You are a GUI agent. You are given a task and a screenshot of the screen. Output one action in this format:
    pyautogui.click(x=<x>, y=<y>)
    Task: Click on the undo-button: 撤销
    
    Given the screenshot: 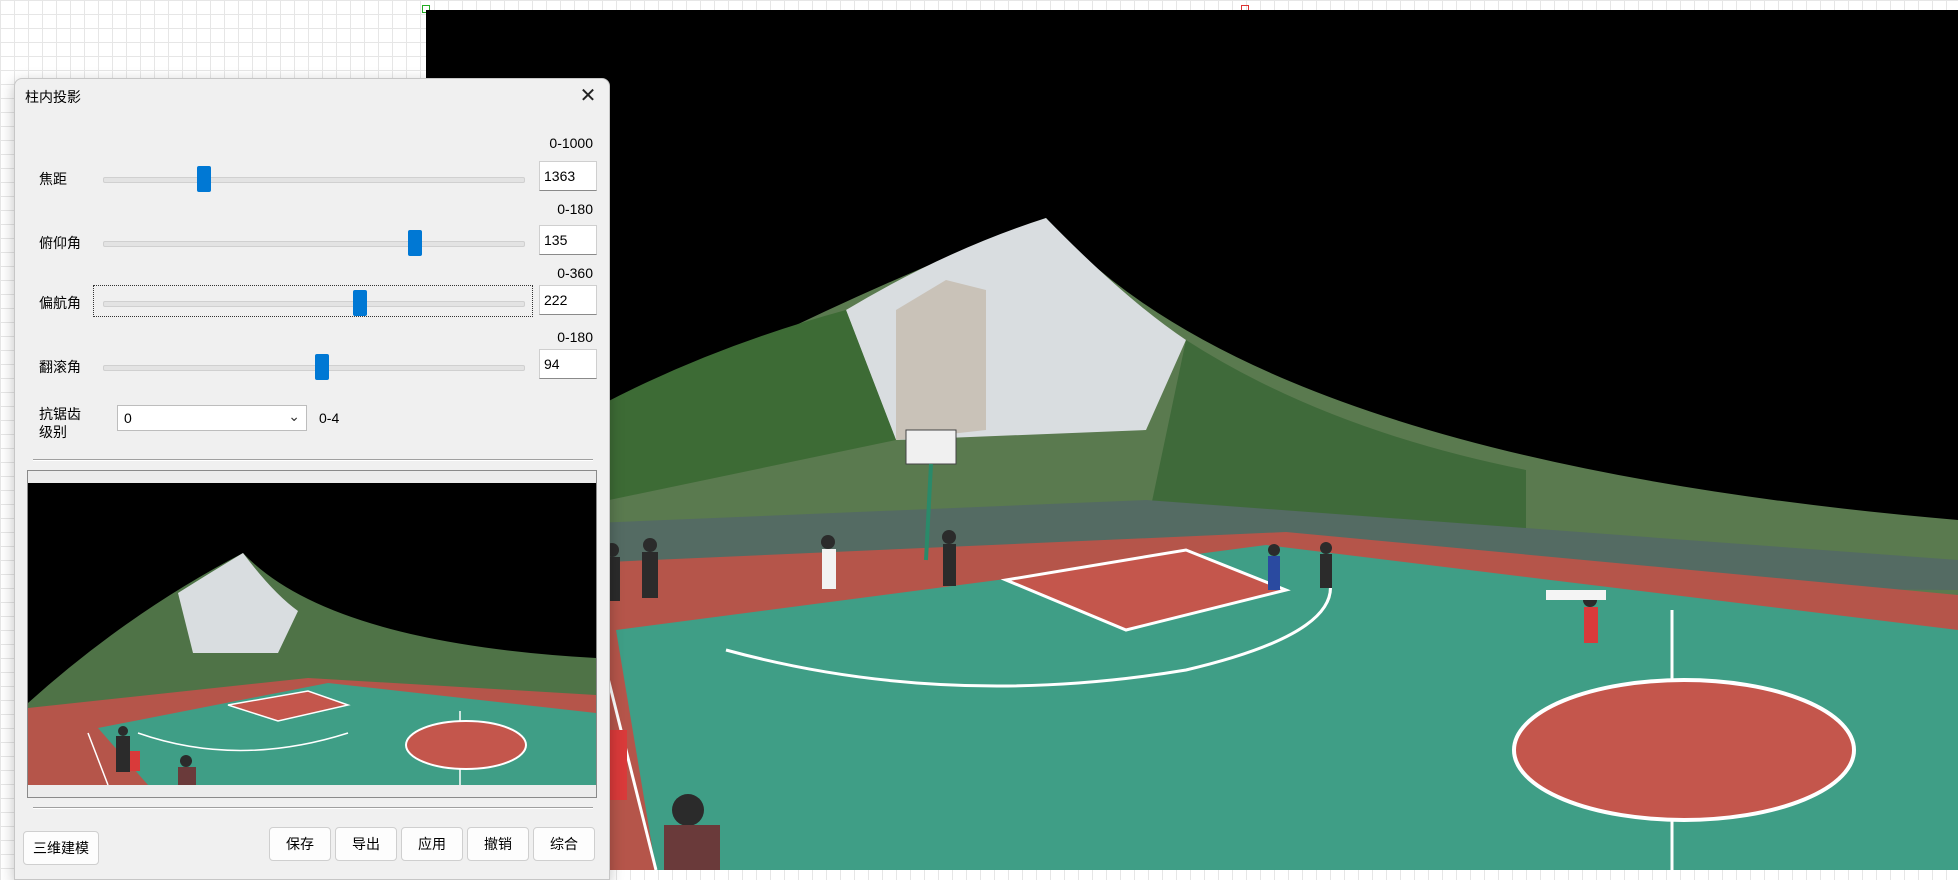 What is the action you would take?
    pyautogui.click(x=498, y=844)
    